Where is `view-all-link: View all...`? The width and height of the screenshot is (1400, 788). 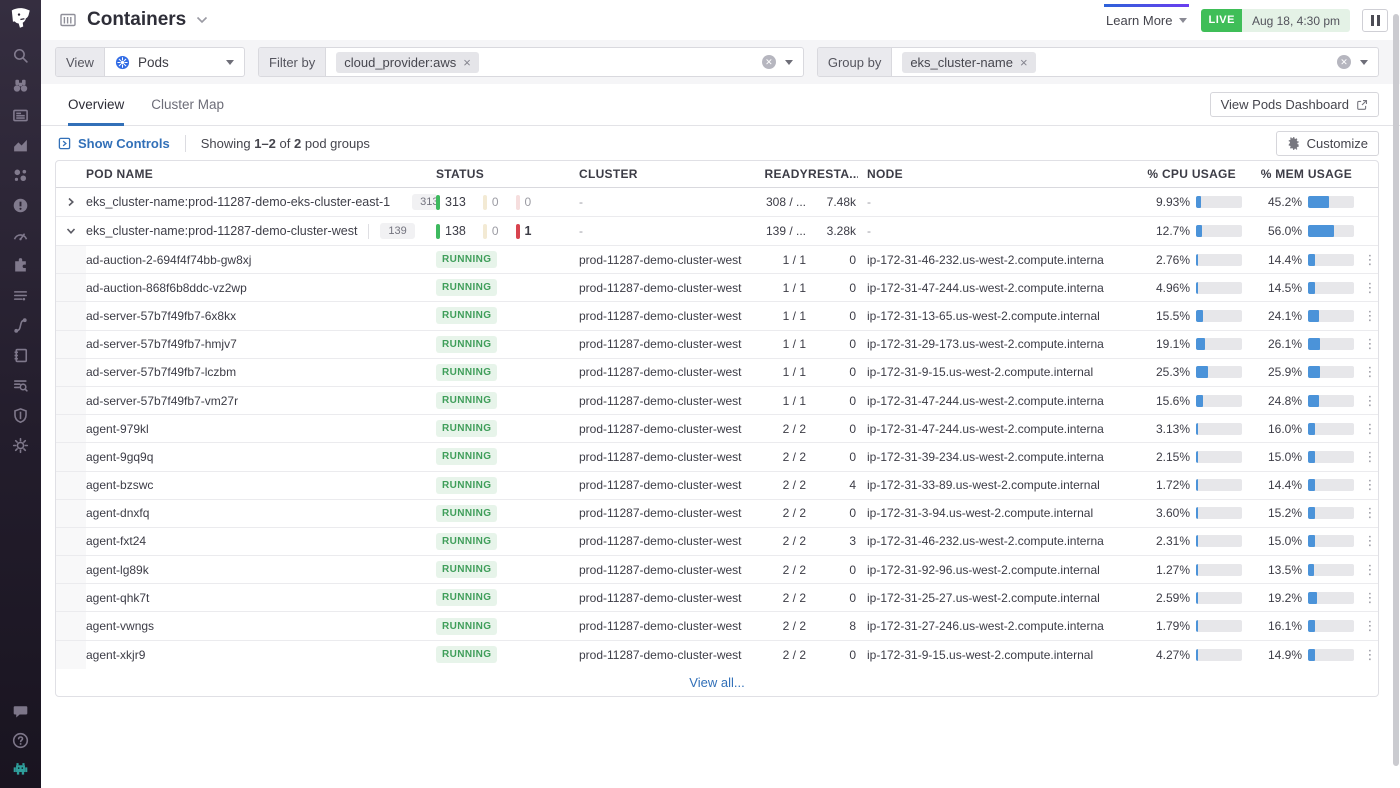
view-all-link: View all... is located at coordinates (716, 682).